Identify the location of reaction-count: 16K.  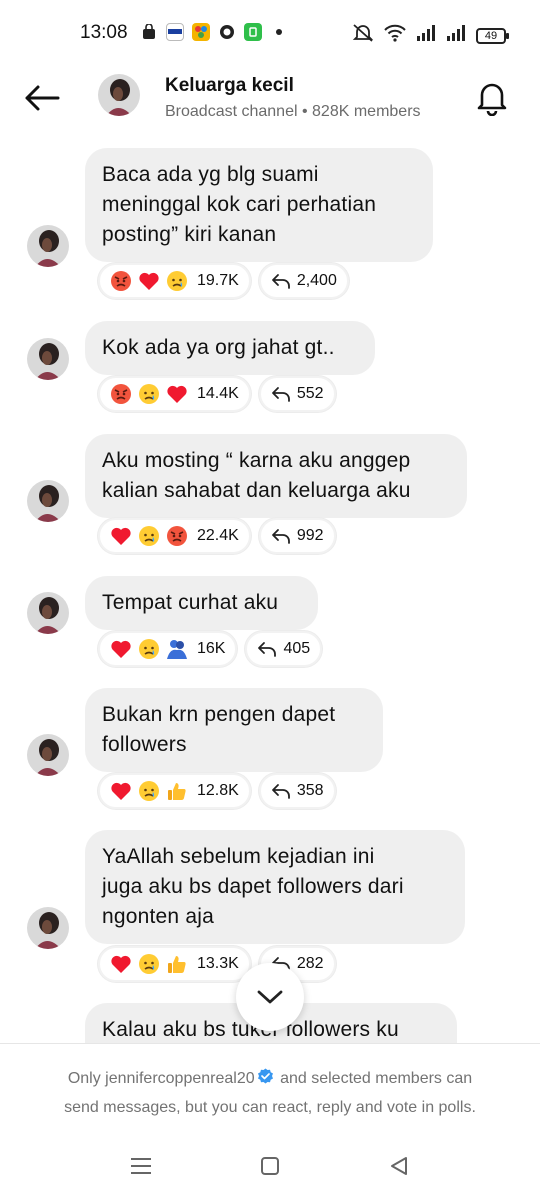
(211, 648).